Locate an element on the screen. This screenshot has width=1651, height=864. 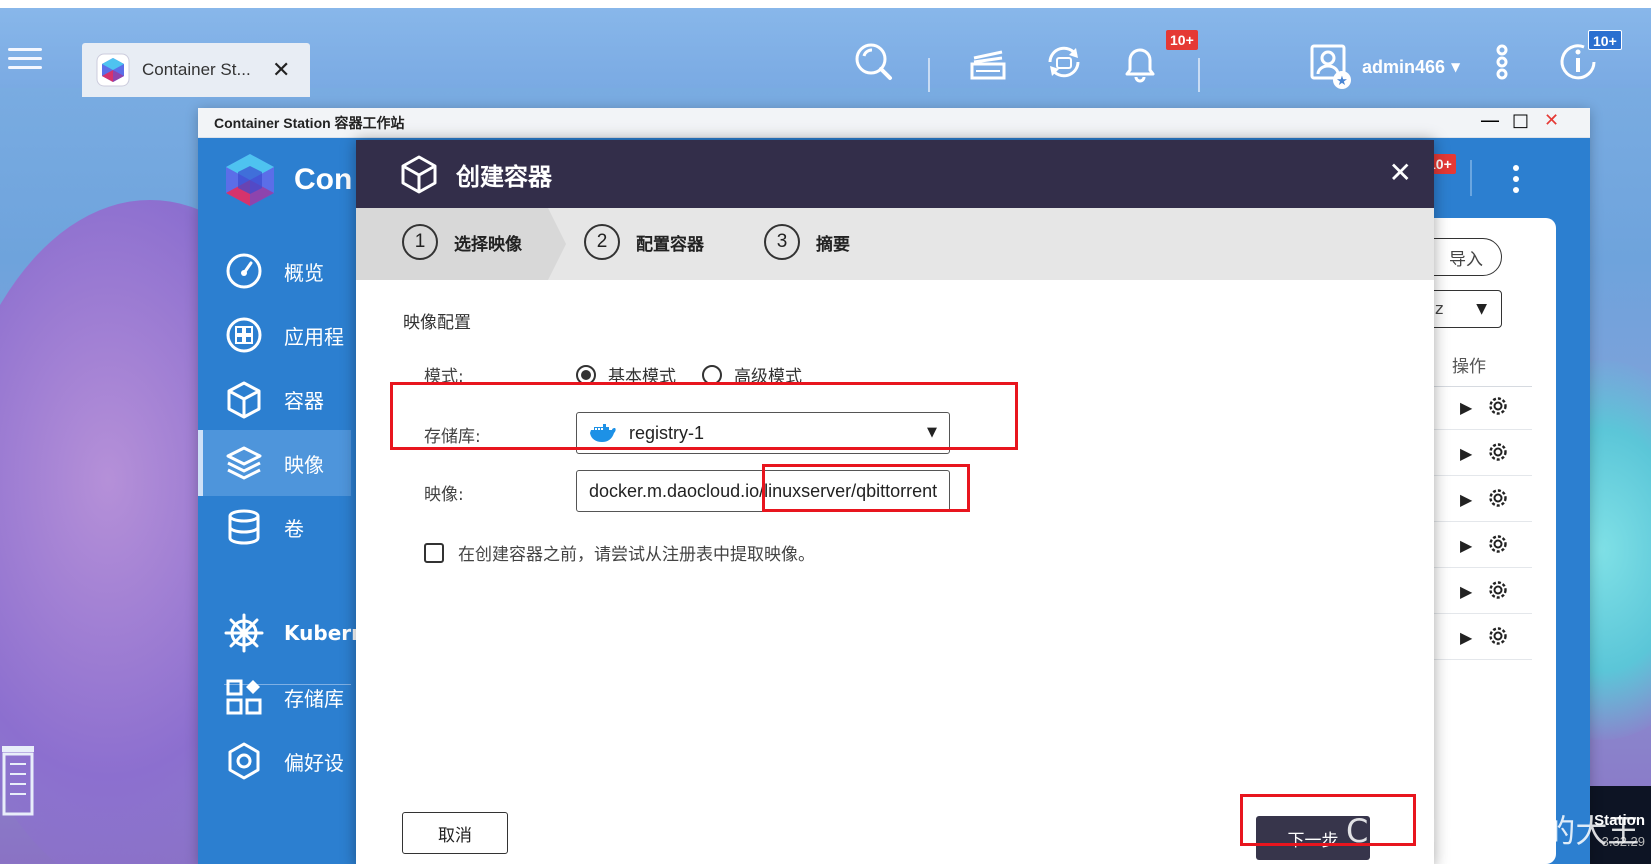
sidebar-brand: Con is located at coordinates (287, 180).